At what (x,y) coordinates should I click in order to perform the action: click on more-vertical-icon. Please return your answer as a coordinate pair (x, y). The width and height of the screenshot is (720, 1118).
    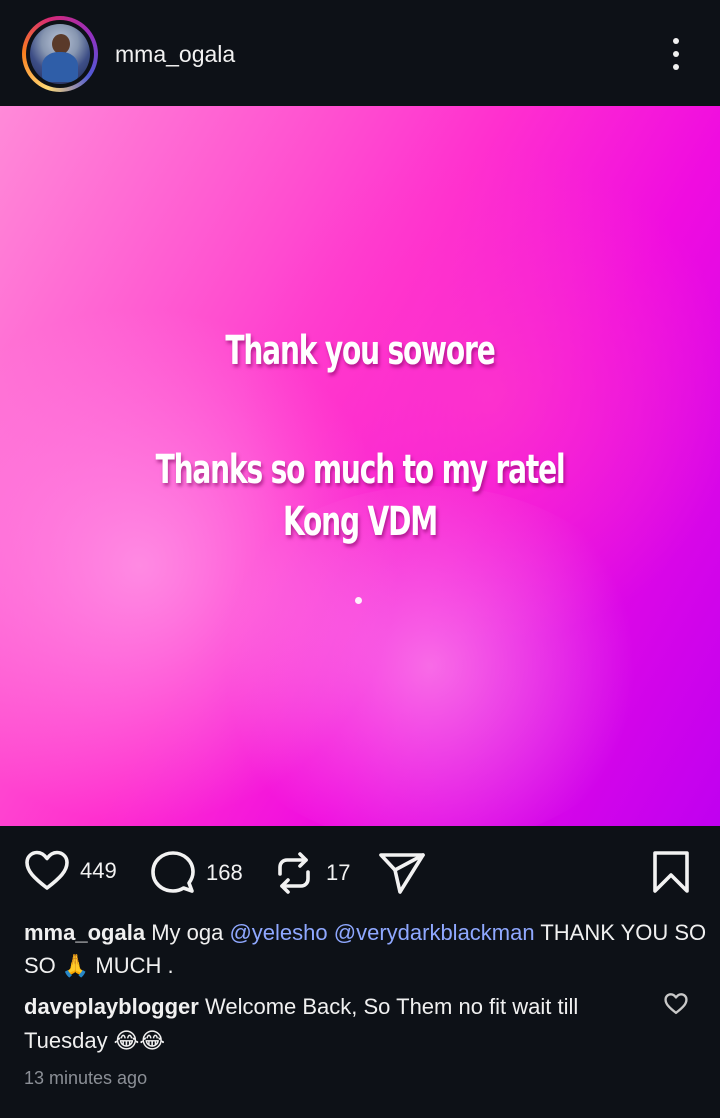
    Looking at the image, I should click on (676, 54).